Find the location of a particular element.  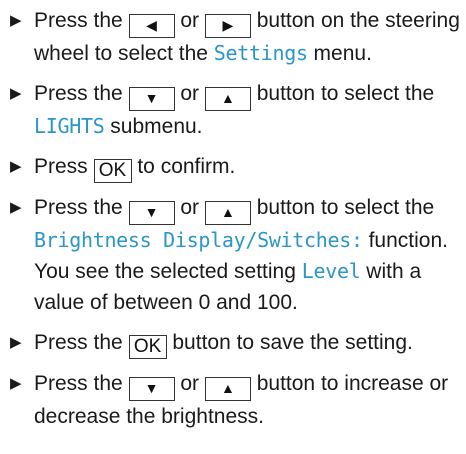

step-text: You see the selected setting is located at coordinates (168, 271).